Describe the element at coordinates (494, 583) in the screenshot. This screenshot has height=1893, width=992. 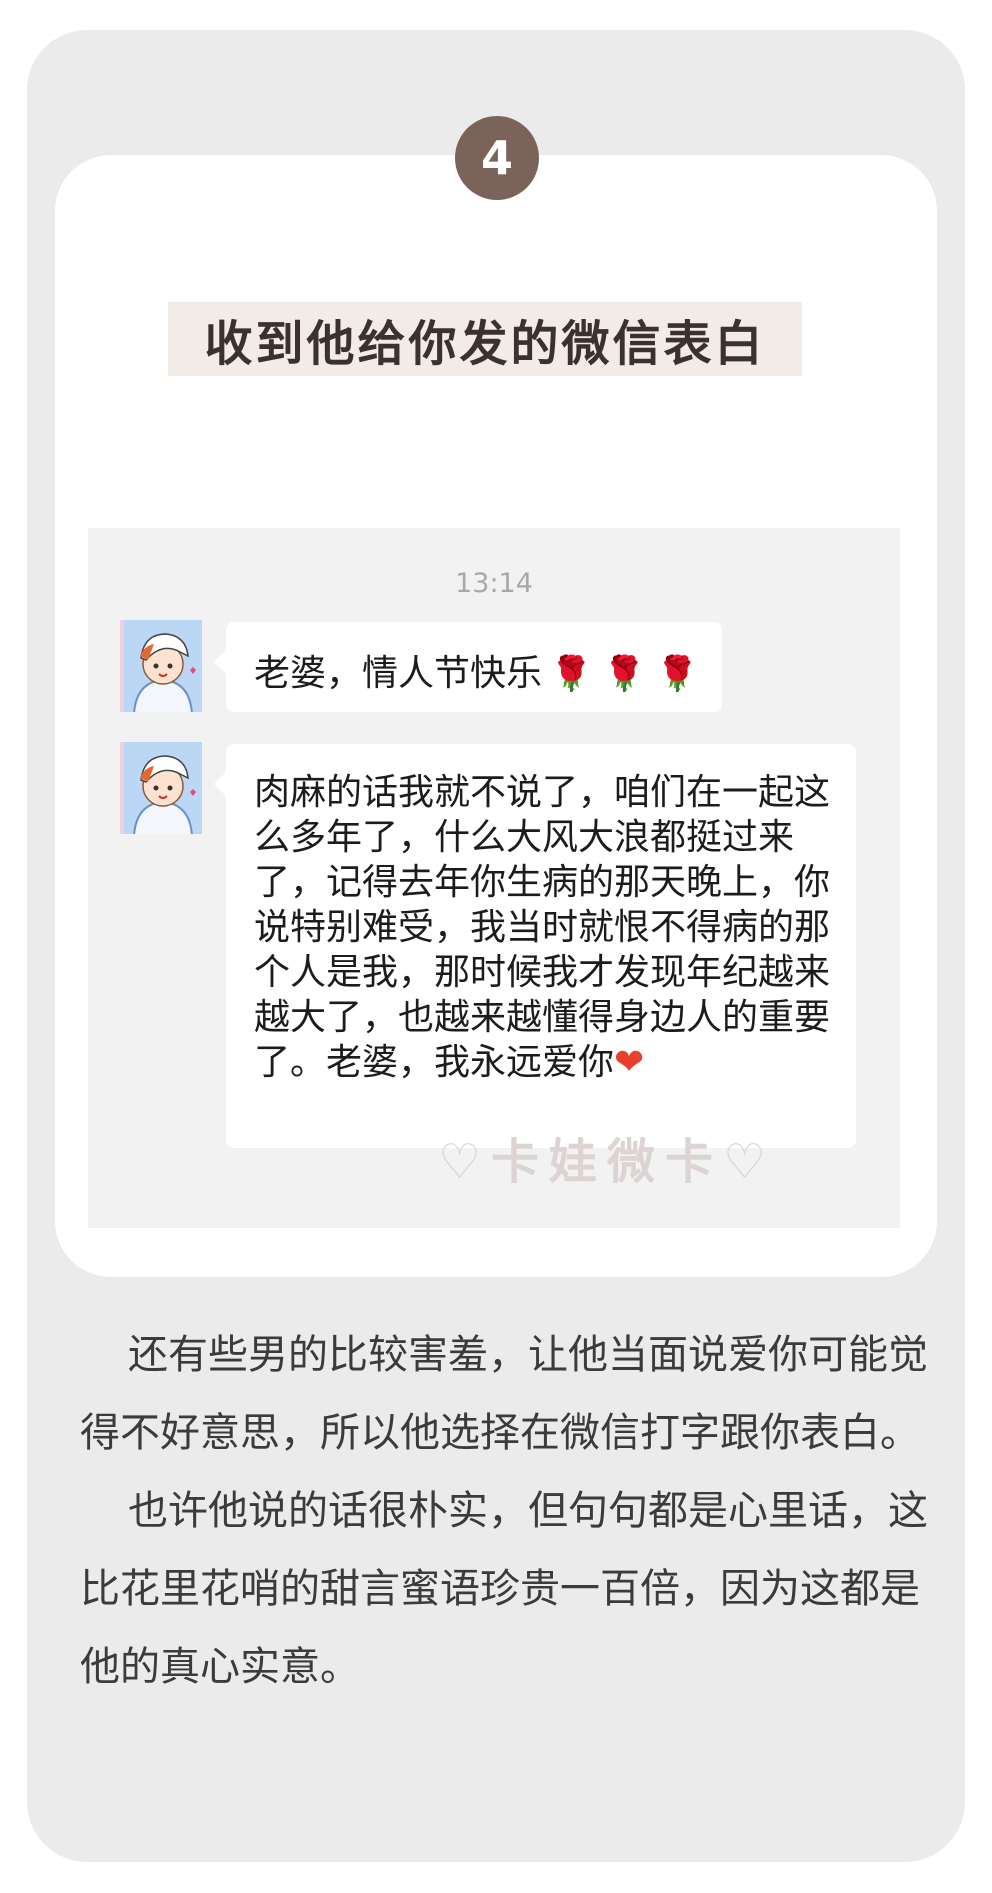
I see `chat-timestamp: 13:14` at that location.